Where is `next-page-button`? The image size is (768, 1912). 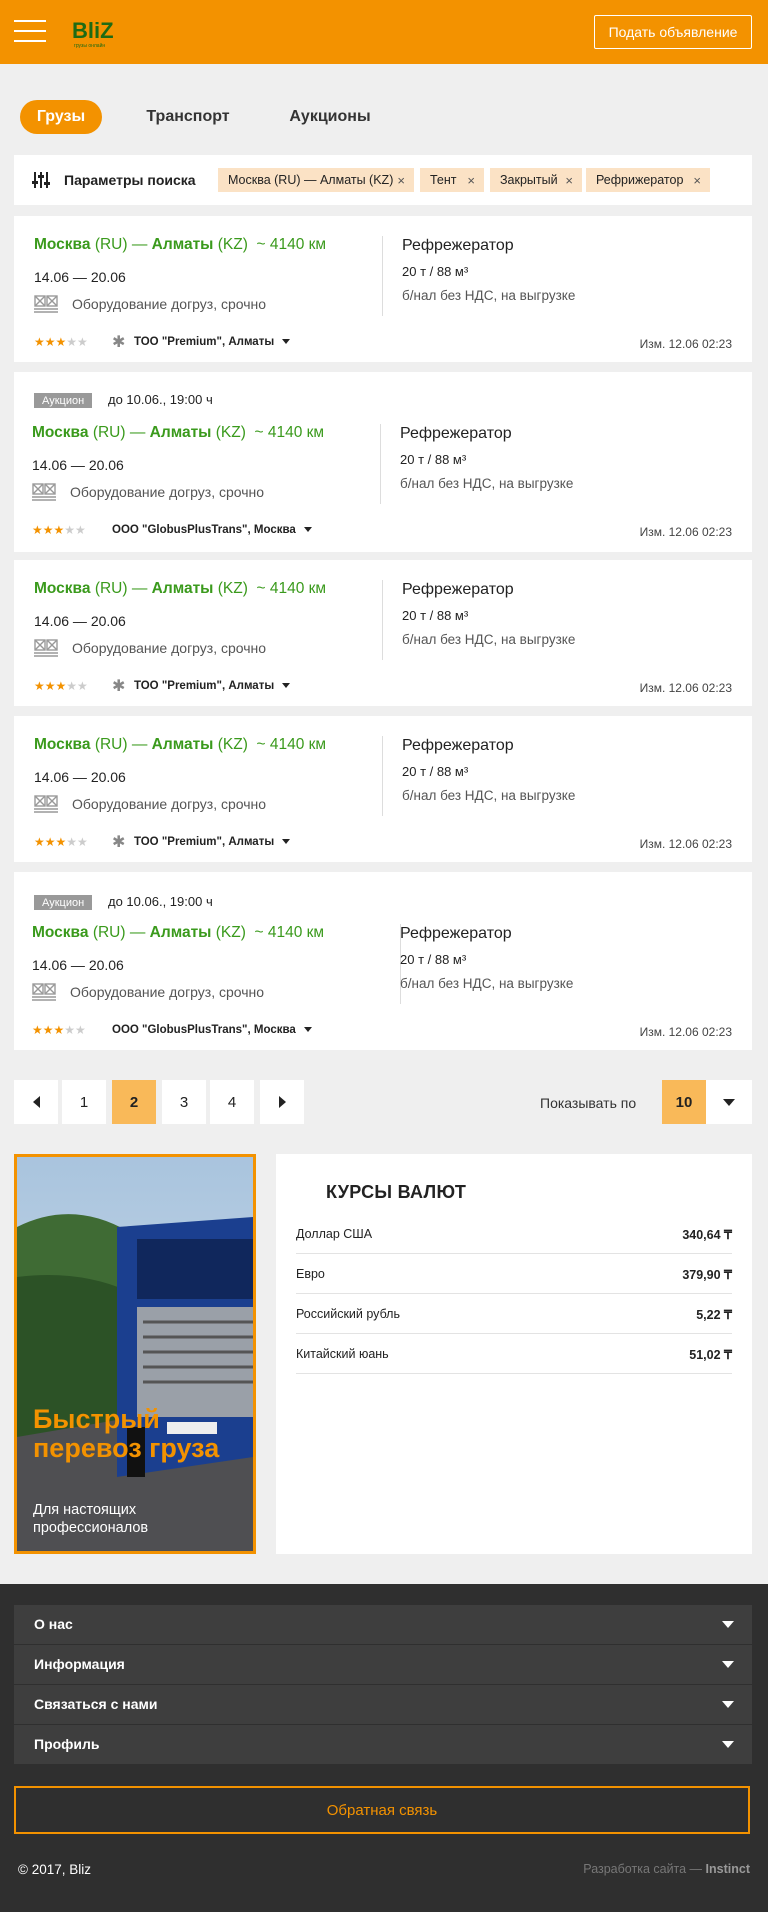 next-page-button is located at coordinates (282, 1102).